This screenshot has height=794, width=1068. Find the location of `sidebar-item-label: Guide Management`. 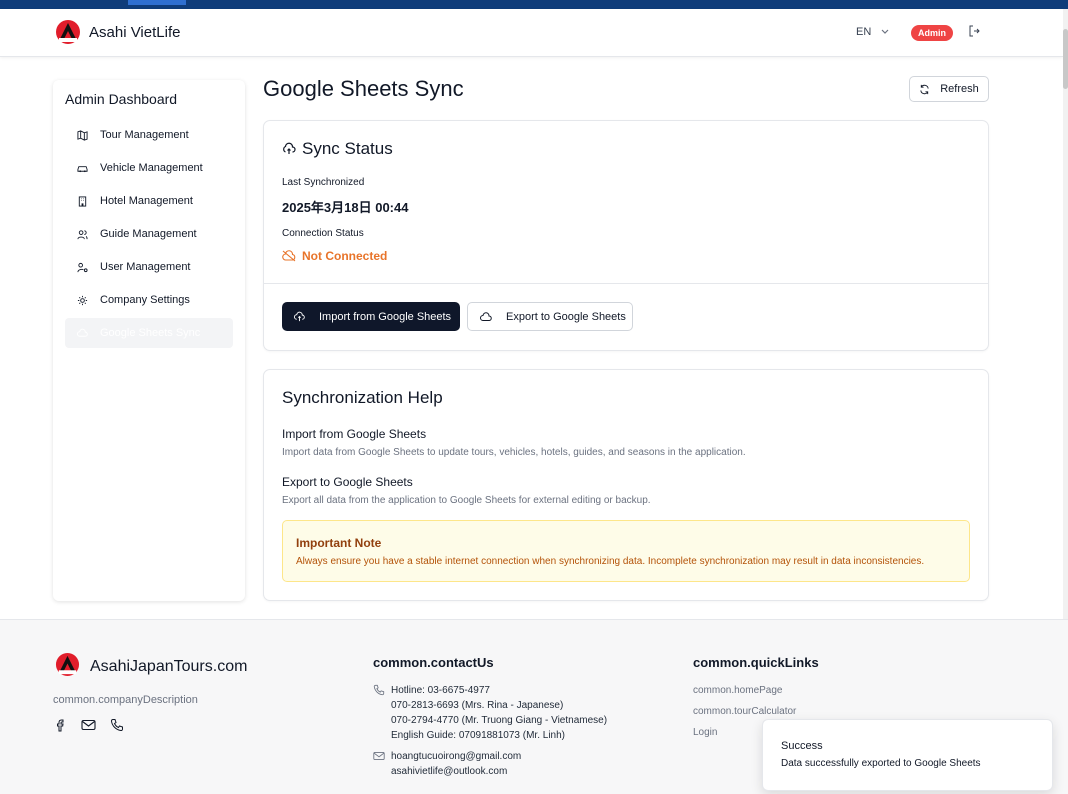

sidebar-item-label: Guide Management is located at coordinates (148, 234).